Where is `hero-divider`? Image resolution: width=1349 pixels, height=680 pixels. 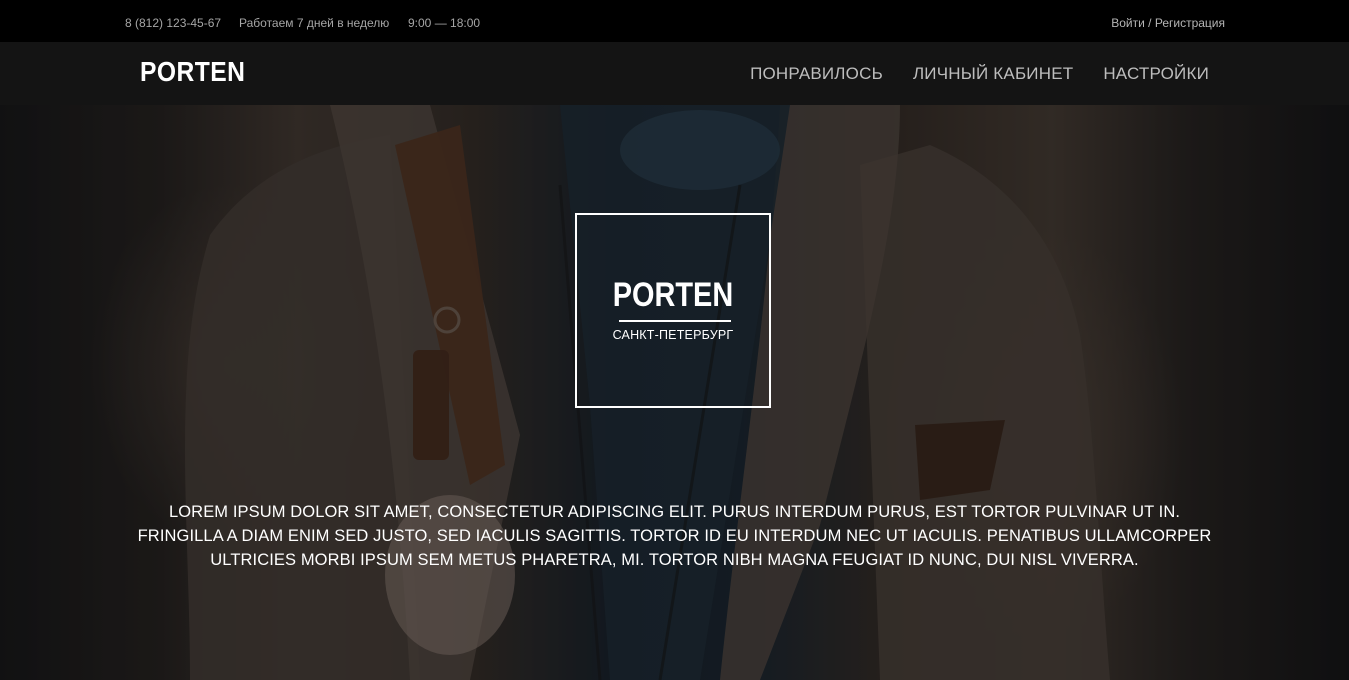 hero-divider is located at coordinates (675, 321).